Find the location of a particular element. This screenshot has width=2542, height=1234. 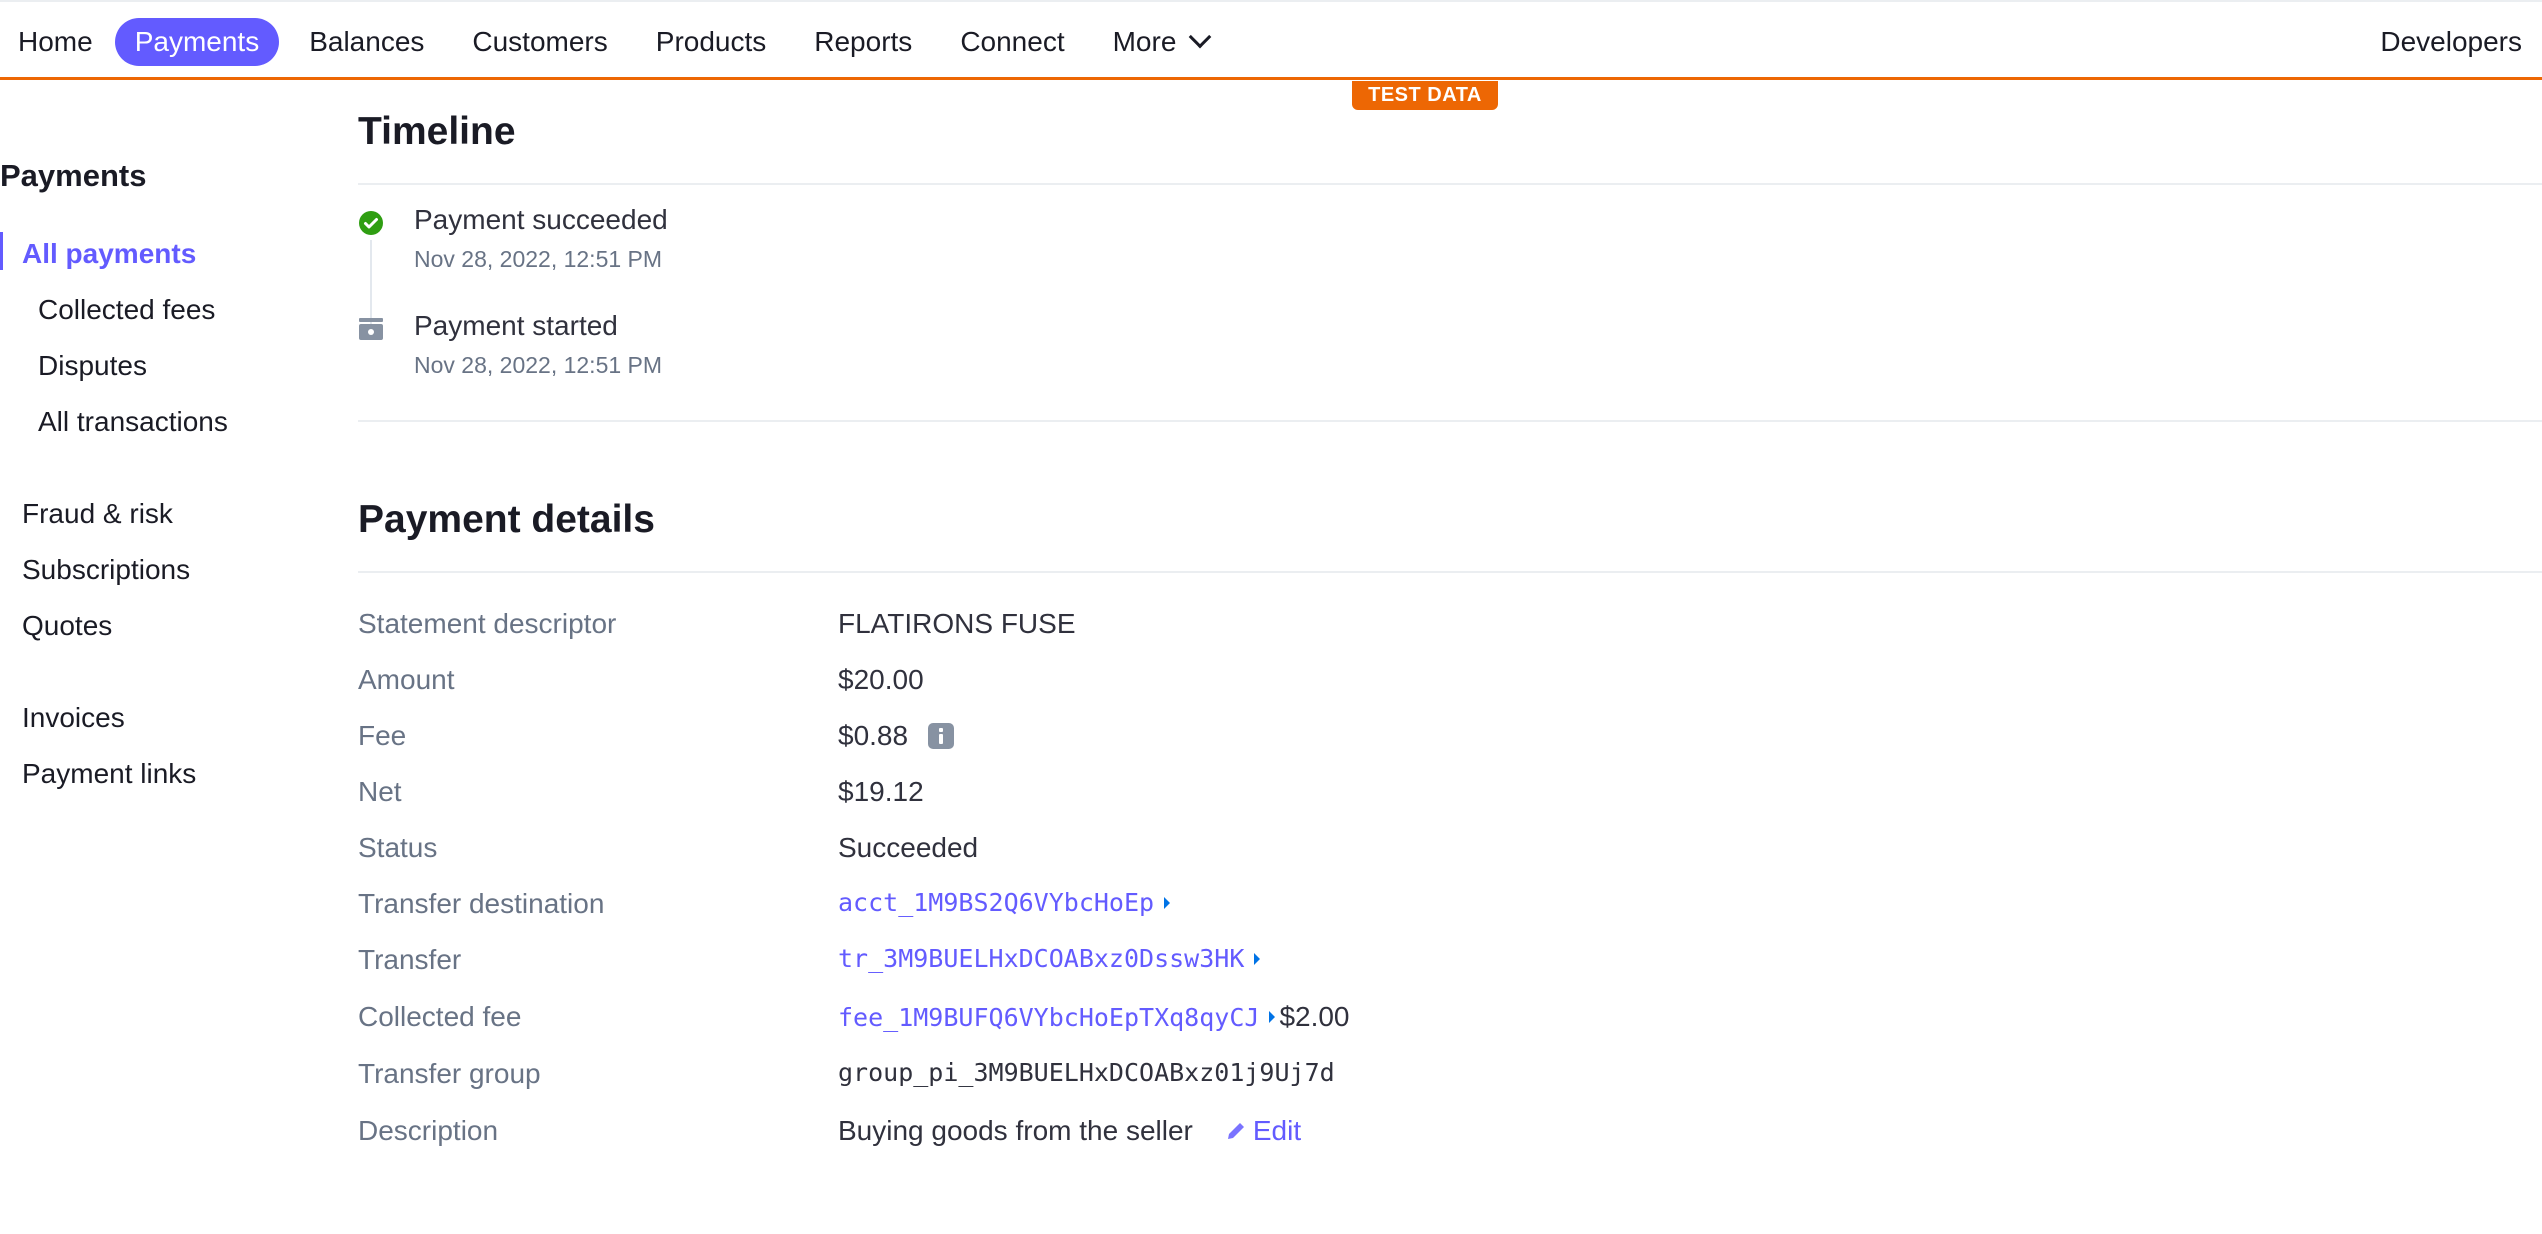

detail-label: Amount is located at coordinates (406, 679).